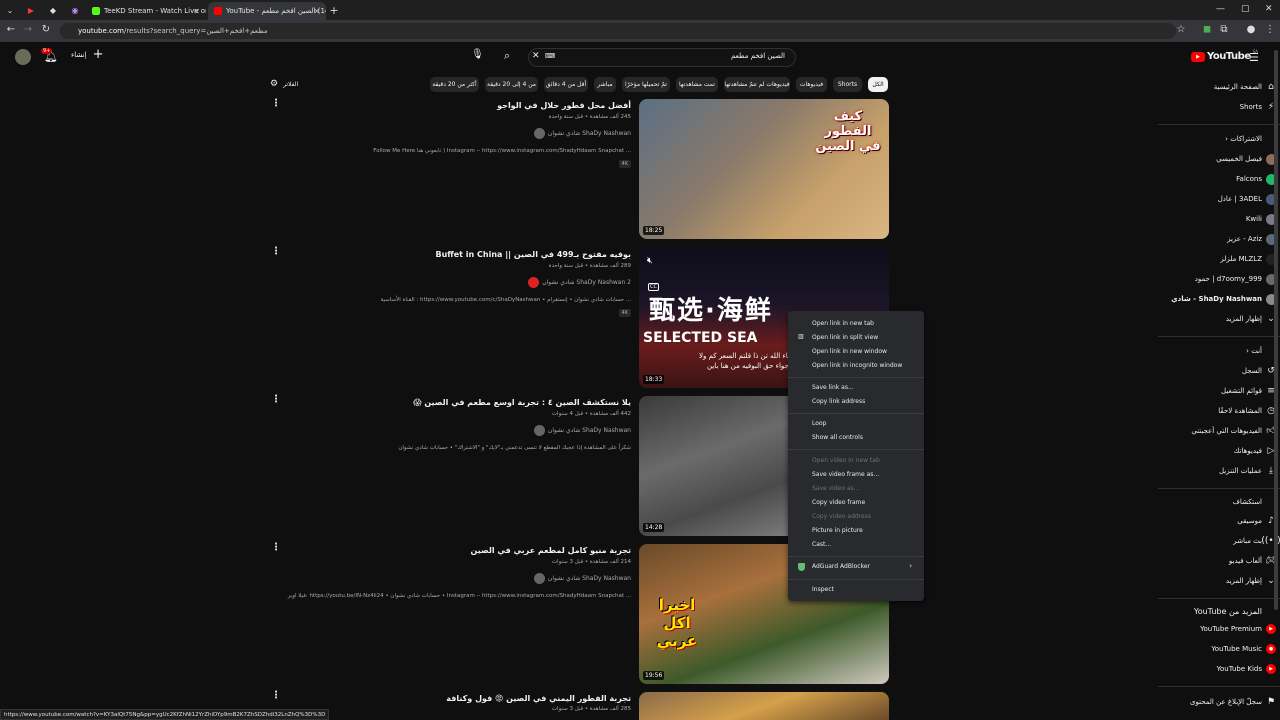 This screenshot has width=1280, height=720. Describe the element at coordinates (857, 365) in the screenshot. I see `menu-open-incognito: Open link in incognito window` at that location.